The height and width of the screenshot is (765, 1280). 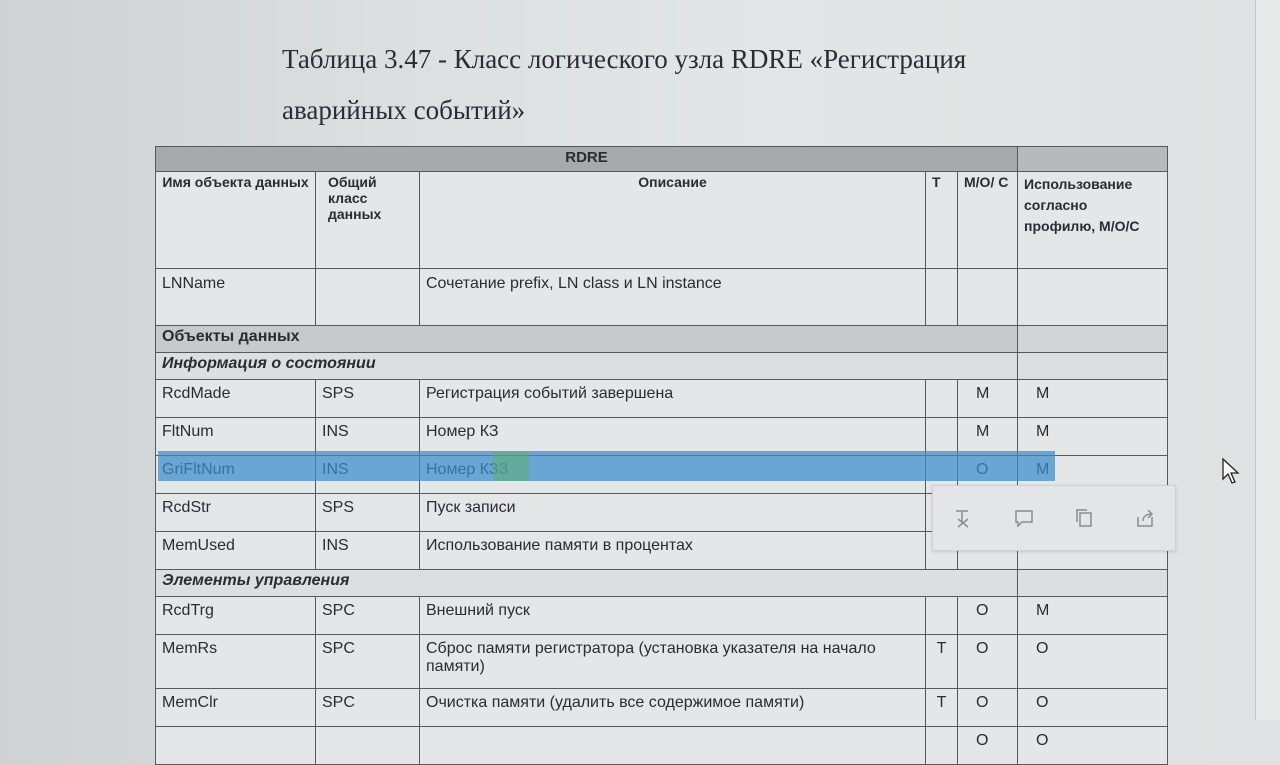 I want to click on lnname-name: LNName, so click(x=235, y=297).